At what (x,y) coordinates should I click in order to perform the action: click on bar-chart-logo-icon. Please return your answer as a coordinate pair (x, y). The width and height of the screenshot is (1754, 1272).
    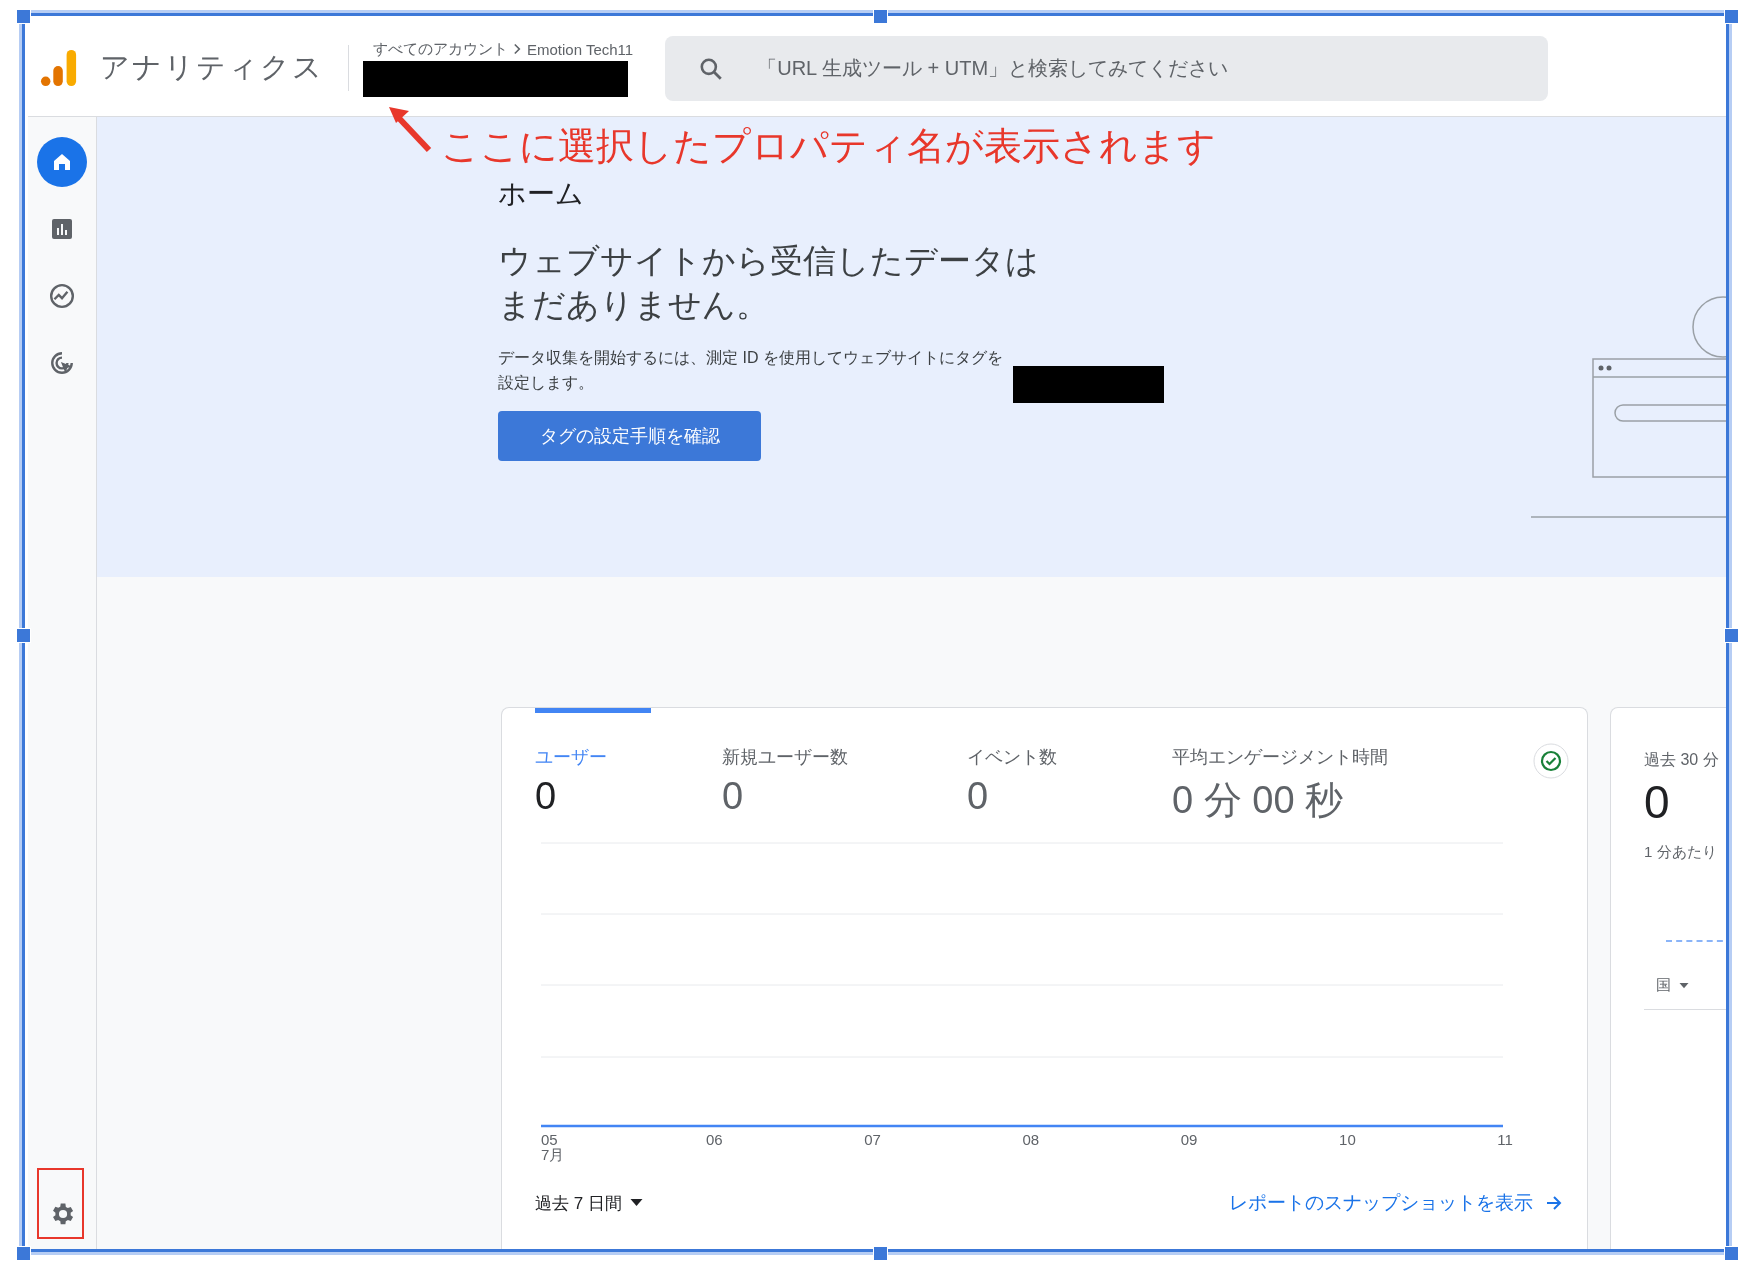
    Looking at the image, I should click on (59, 68).